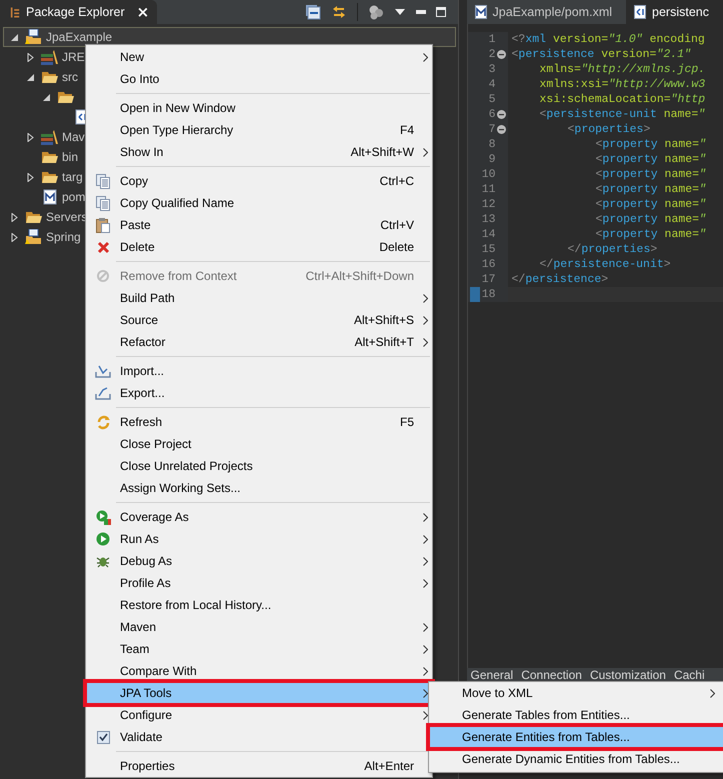 Image resolution: width=723 pixels, height=779 pixels. Describe the element at coordinates (489, 189) in the screenshot. I see `line-number: 11` at that location.